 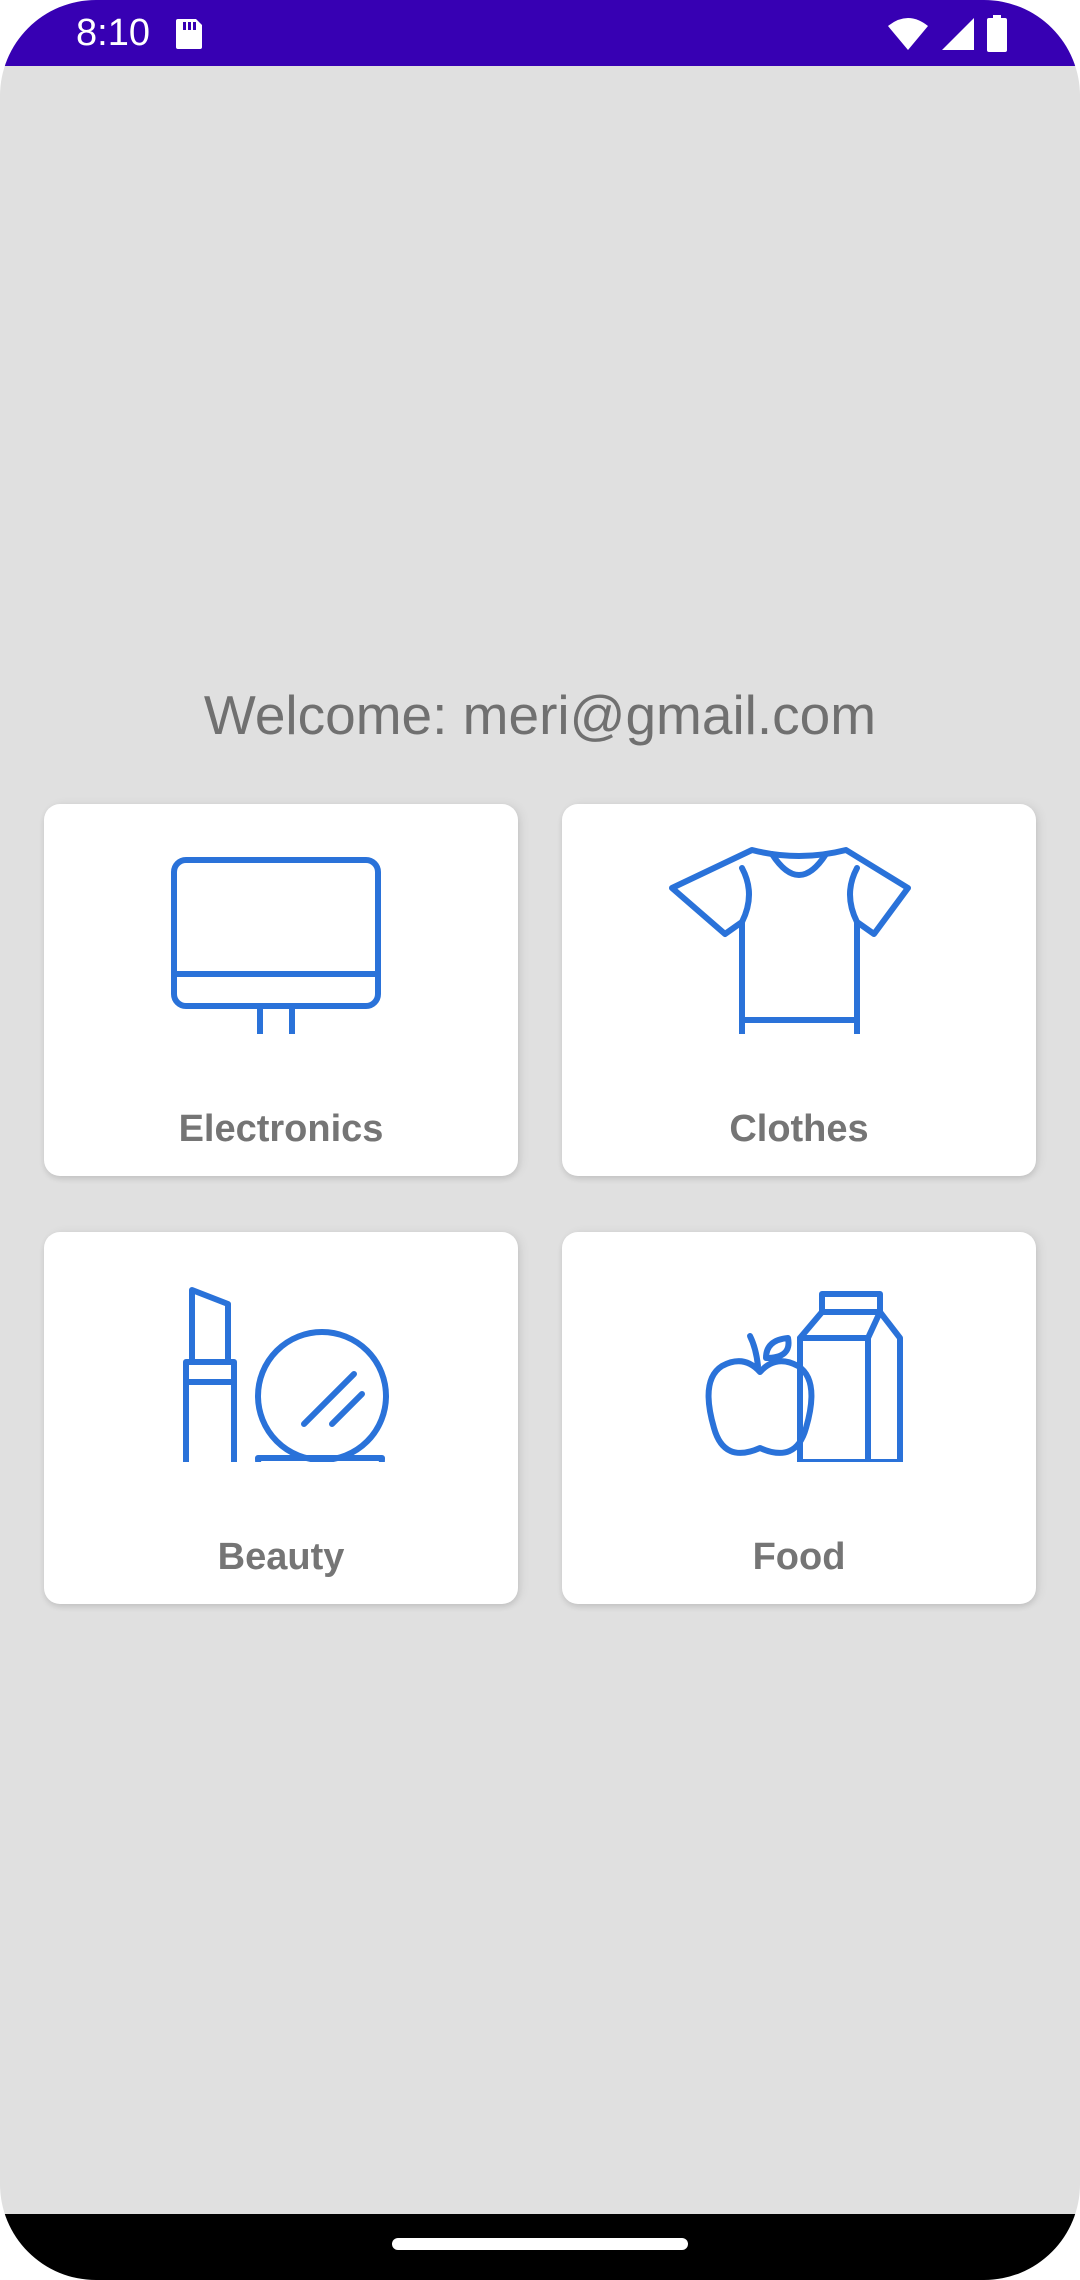 I want to click on category-card-electronics: Electronics, so click(x=281, y=990).